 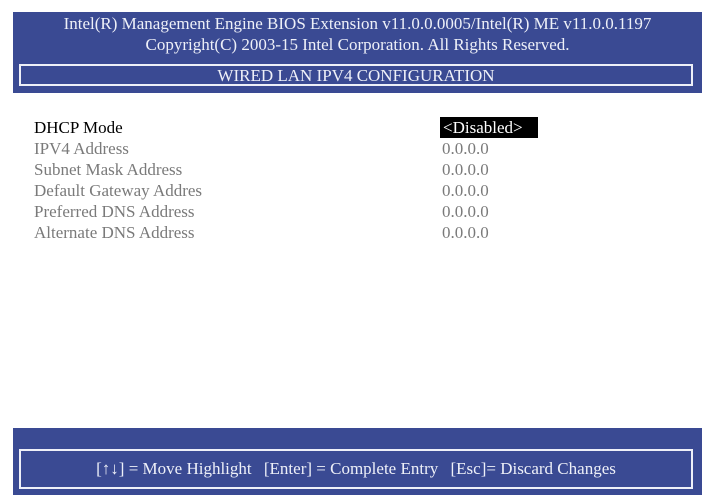 What do you see at coordinates (357, 190) in the screenshot?
I see `setting-row-default-gateway: Default Gateway Addres 0.0.0.0` at bounding box center [357, 190].